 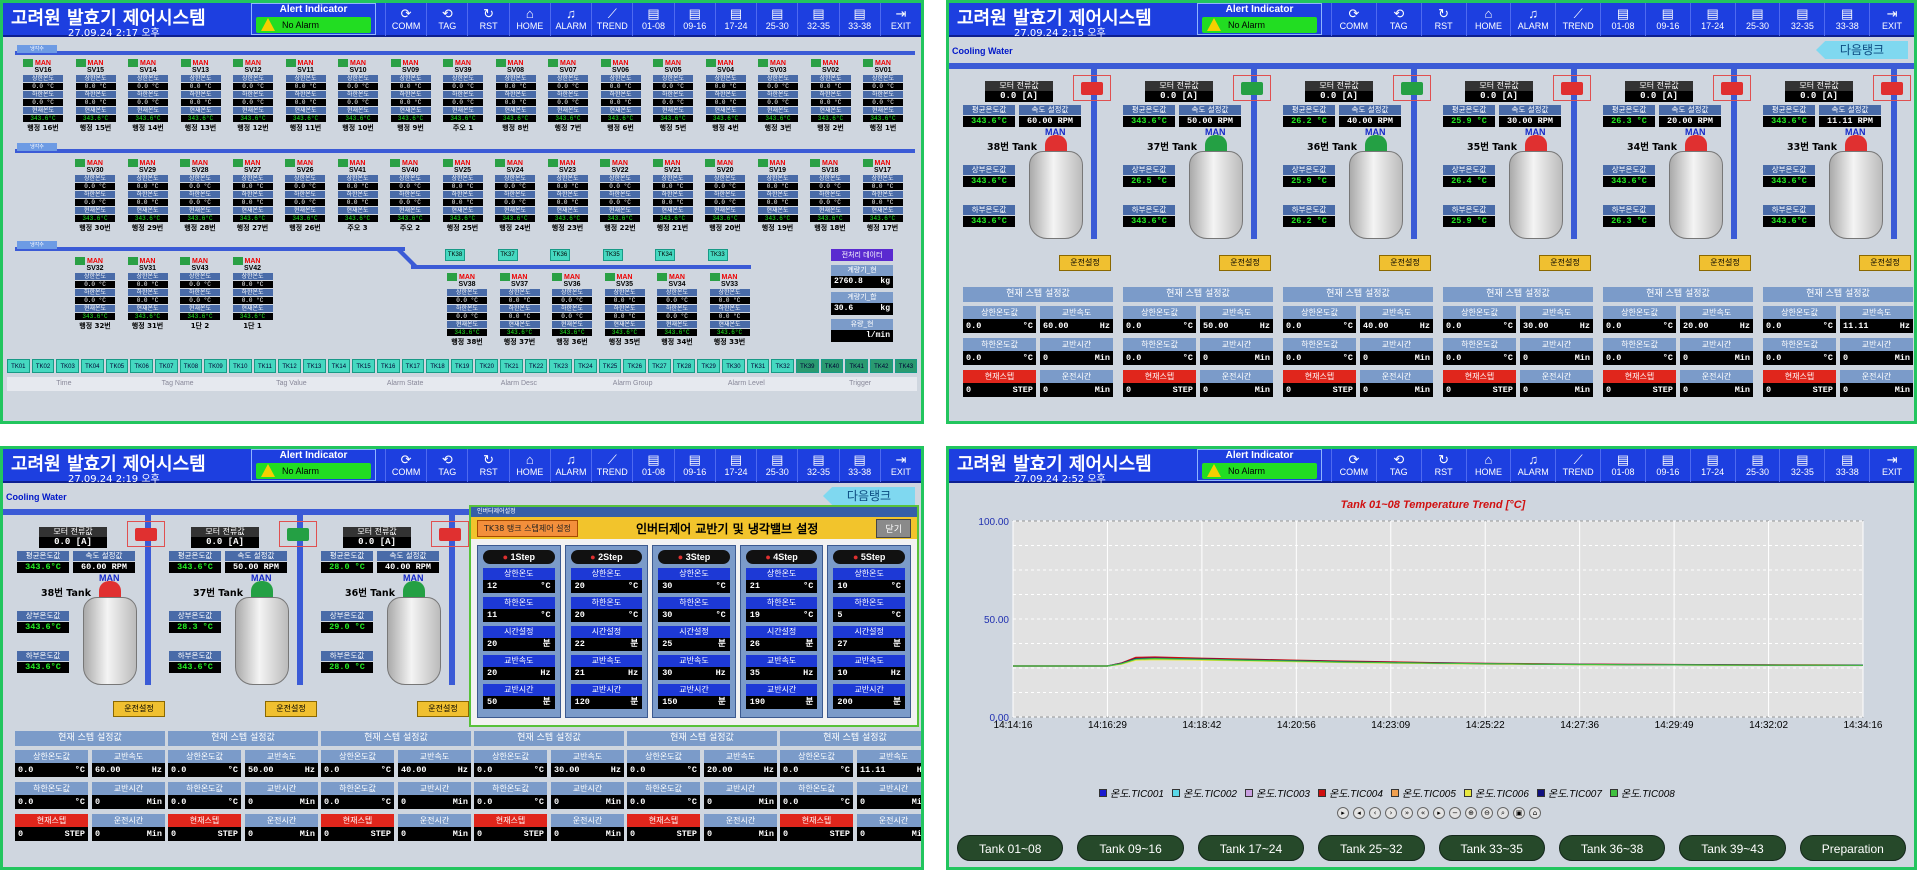 I want to click on tank-label: TK34, so click(x=665, y=255).